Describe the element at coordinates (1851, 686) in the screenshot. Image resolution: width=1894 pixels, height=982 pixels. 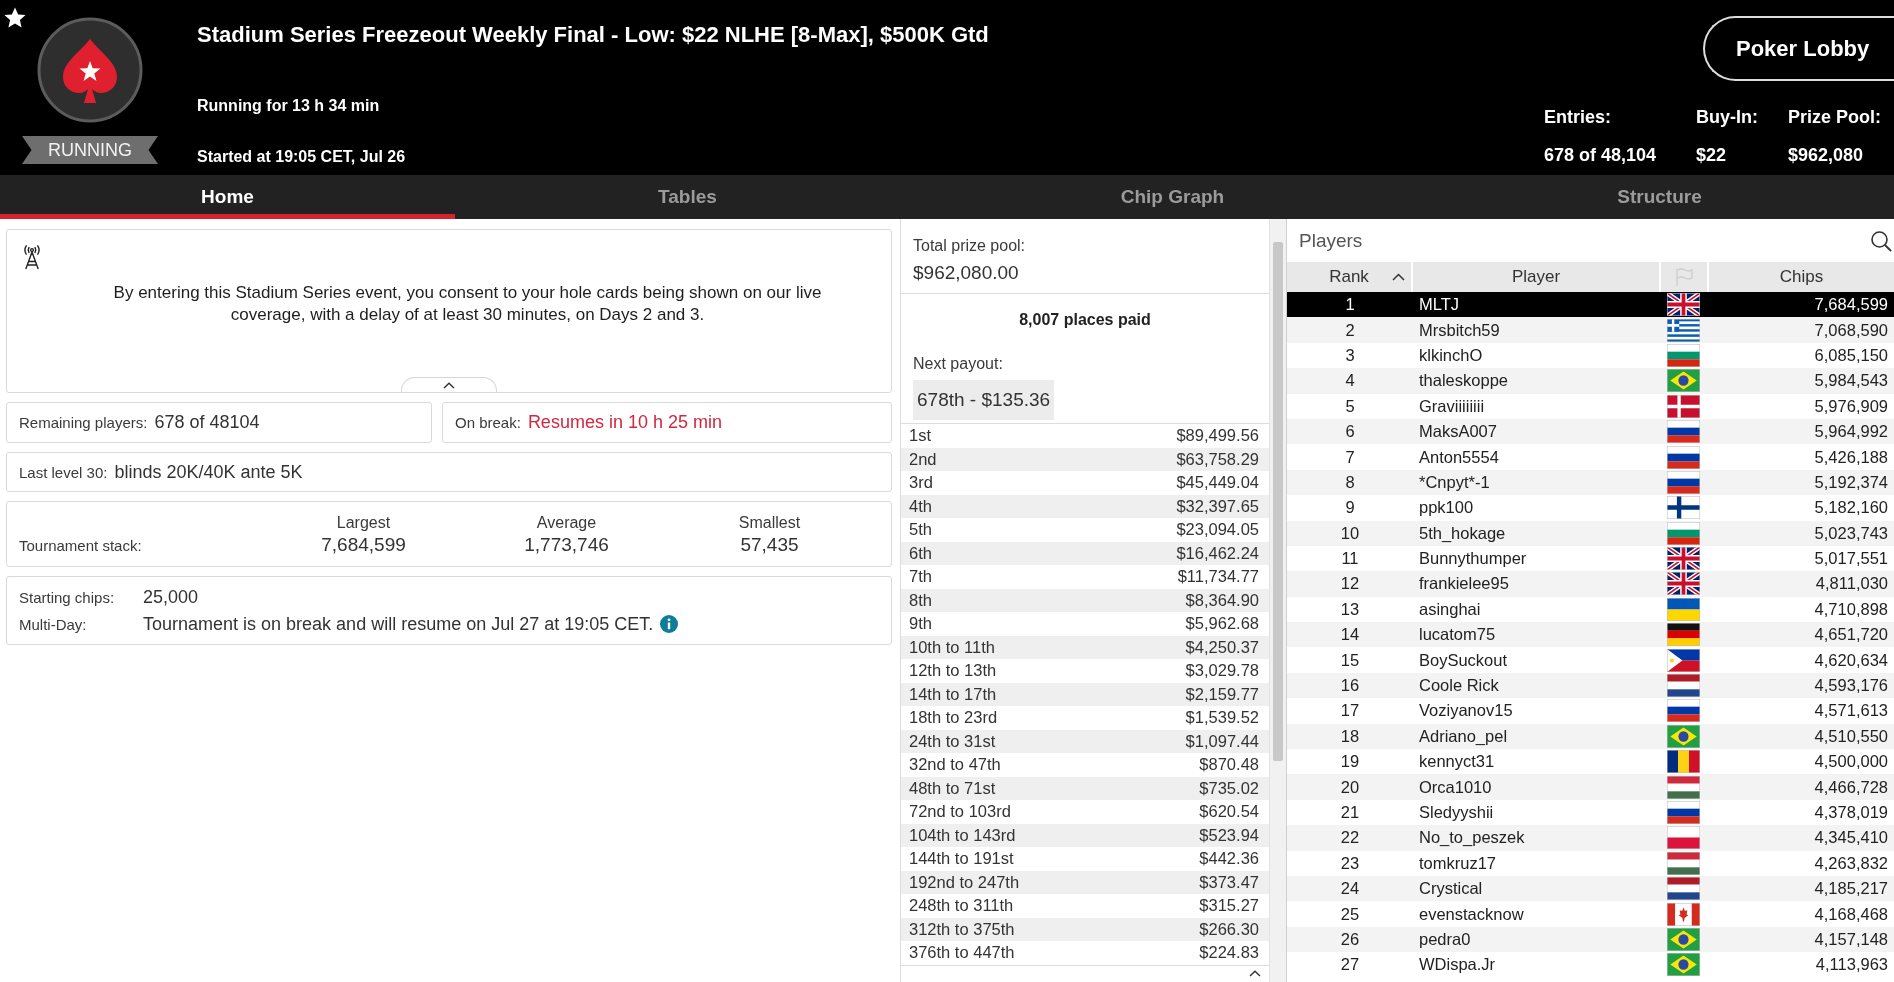
I see `chip-count: 4,593,176` at that location.